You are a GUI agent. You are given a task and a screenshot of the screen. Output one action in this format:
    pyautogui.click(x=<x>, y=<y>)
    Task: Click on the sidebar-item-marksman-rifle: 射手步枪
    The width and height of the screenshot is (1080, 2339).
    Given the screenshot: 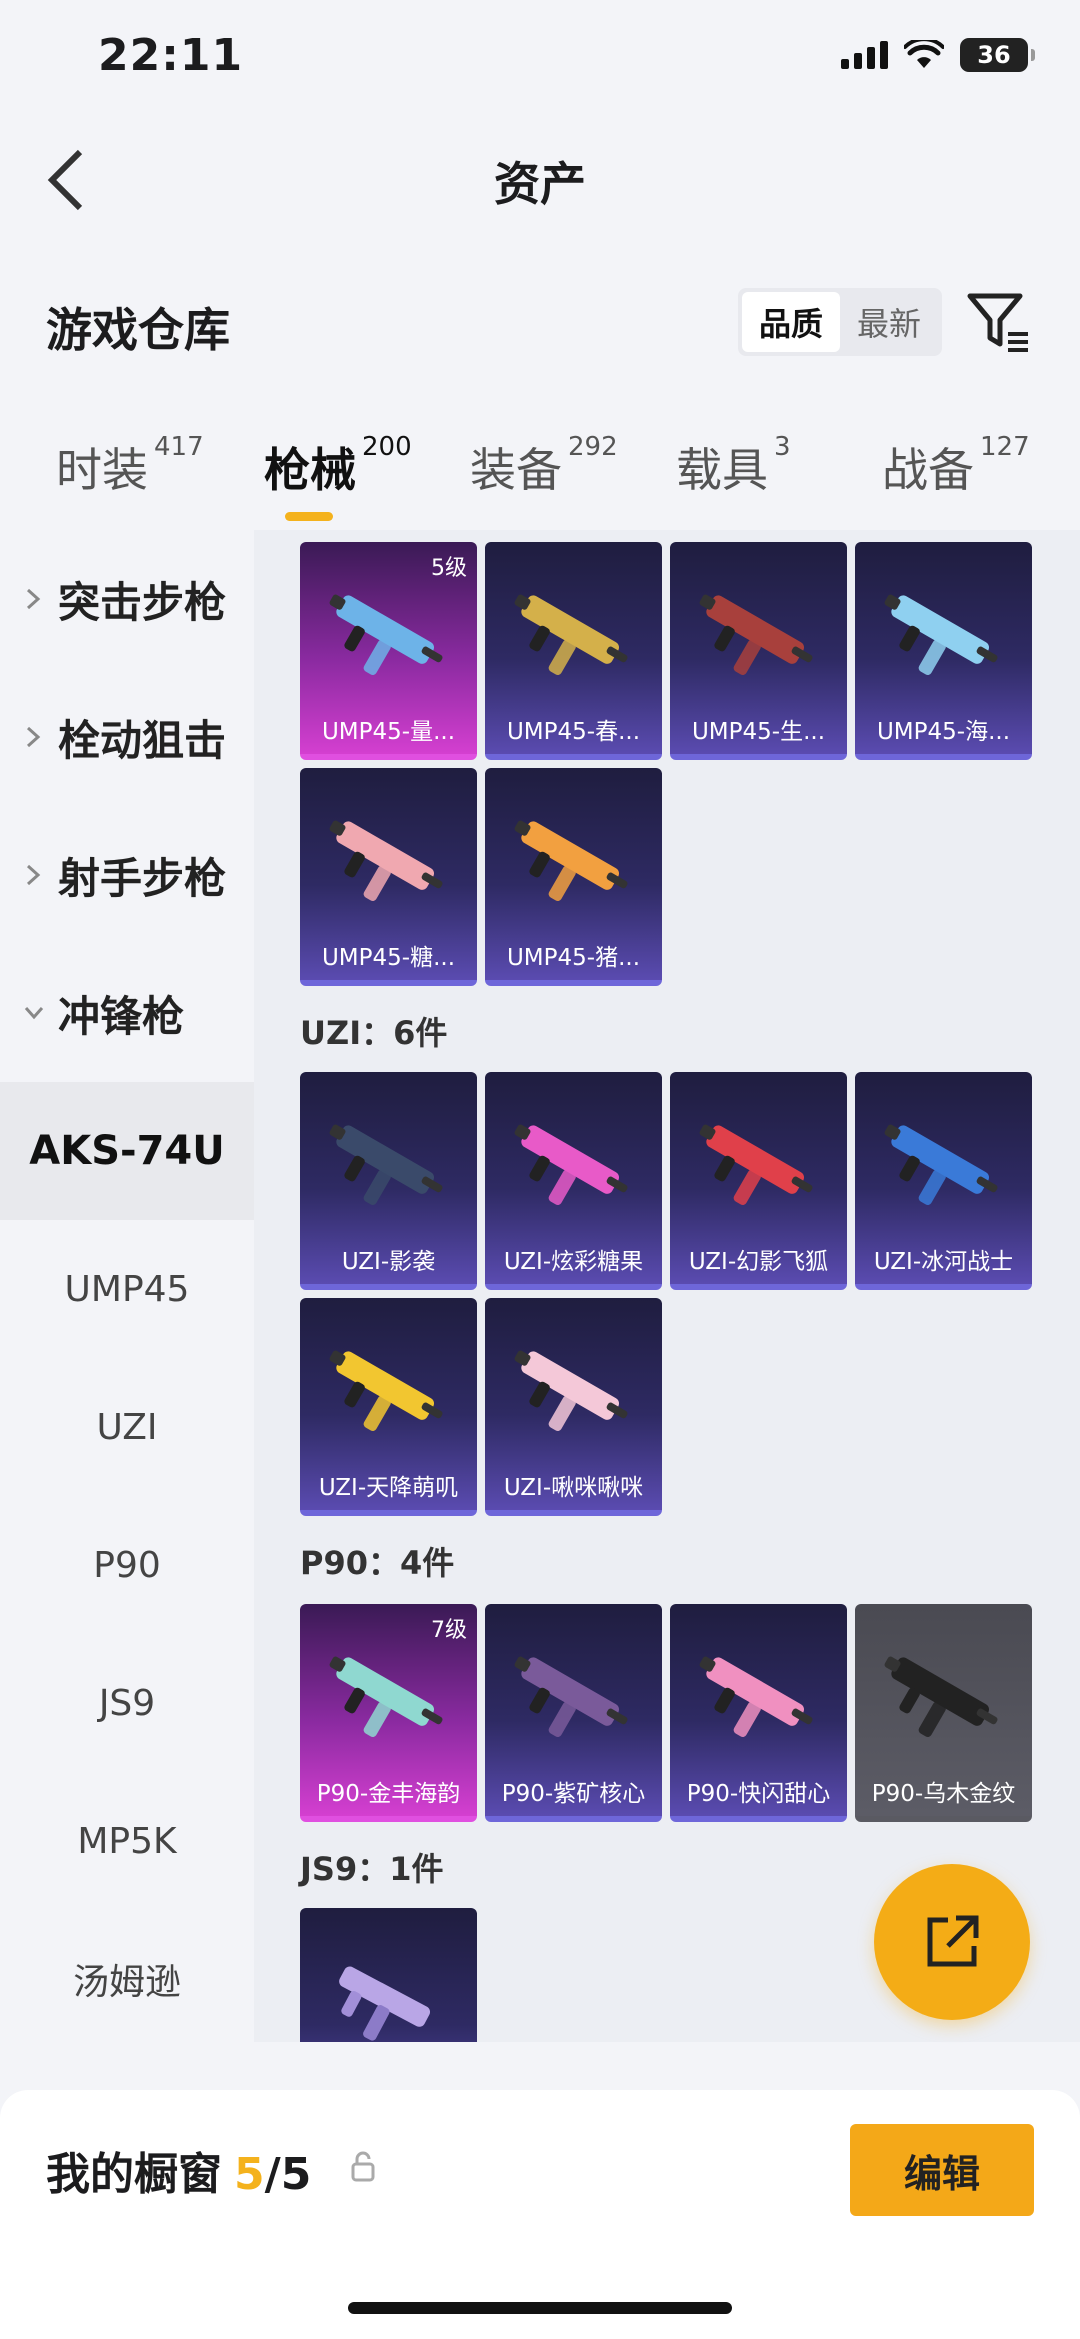 What is the action you would take?
    pyautogui.click(x=127, y=875)
    